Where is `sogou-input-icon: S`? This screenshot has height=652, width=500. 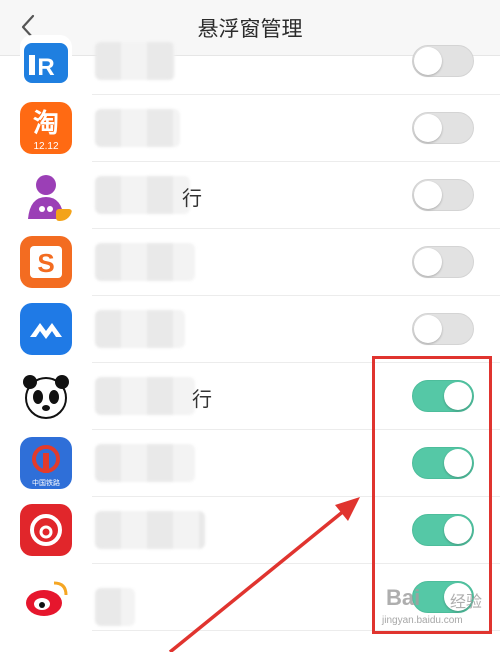 sogou-input-icon: S is located at coordinates (46, 262).